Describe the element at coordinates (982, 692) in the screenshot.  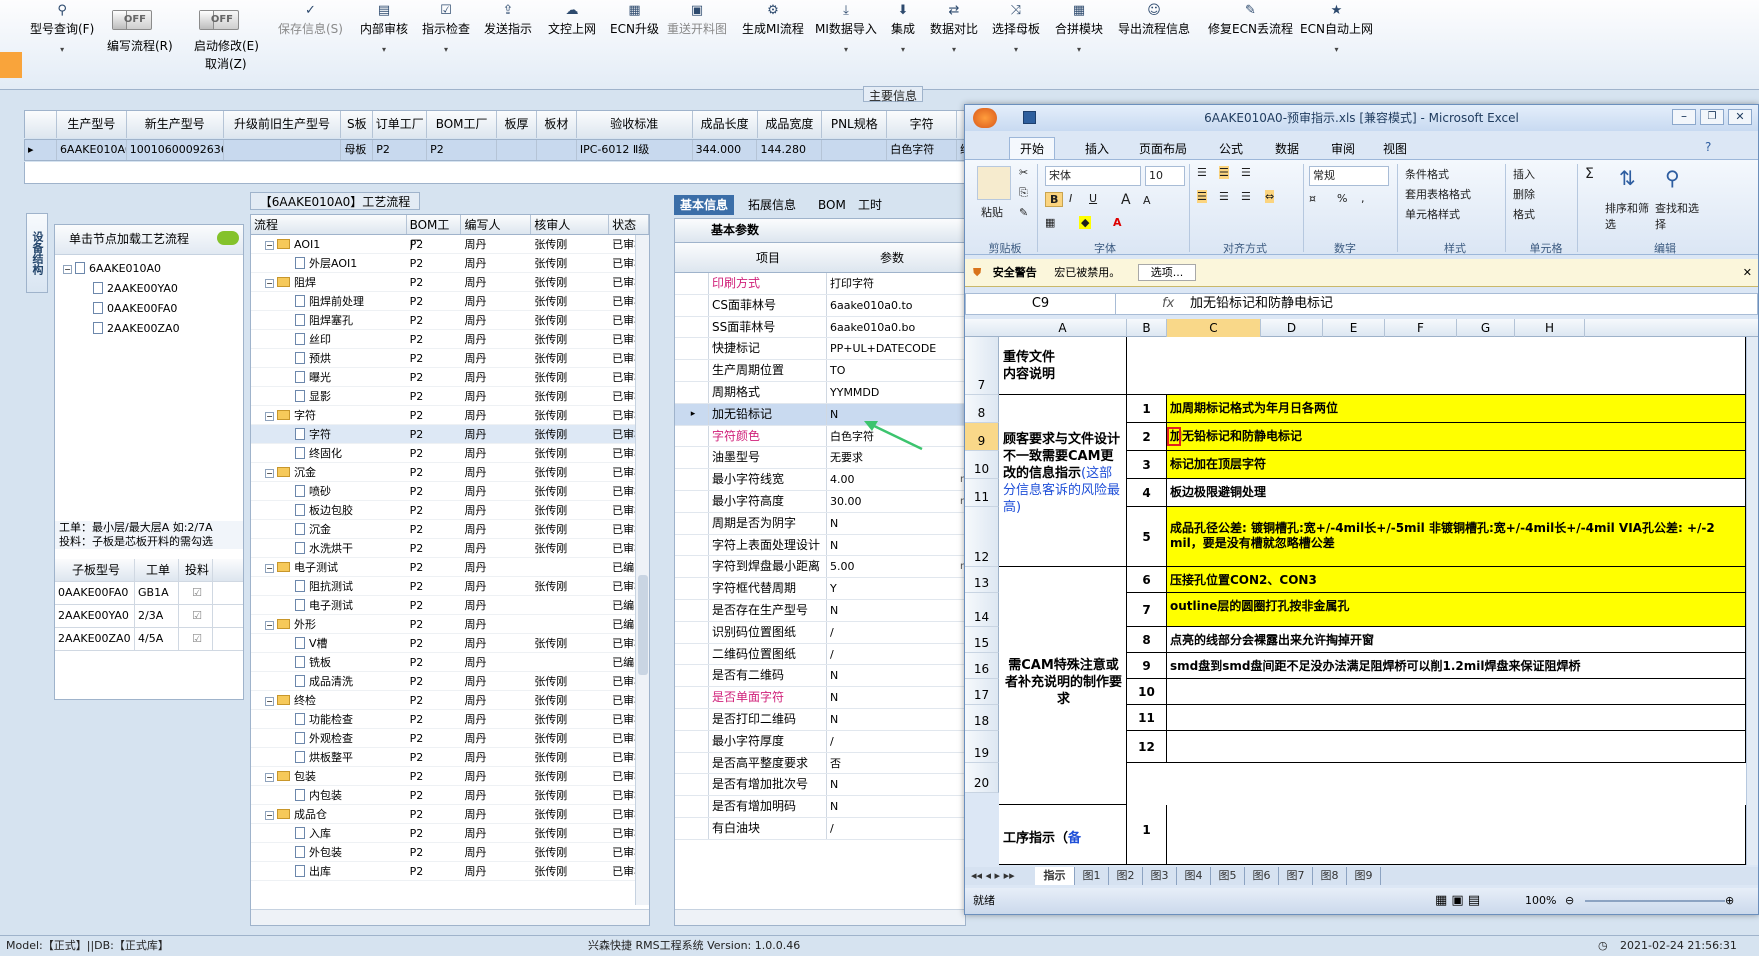
I see `row-header: 17` at that location.